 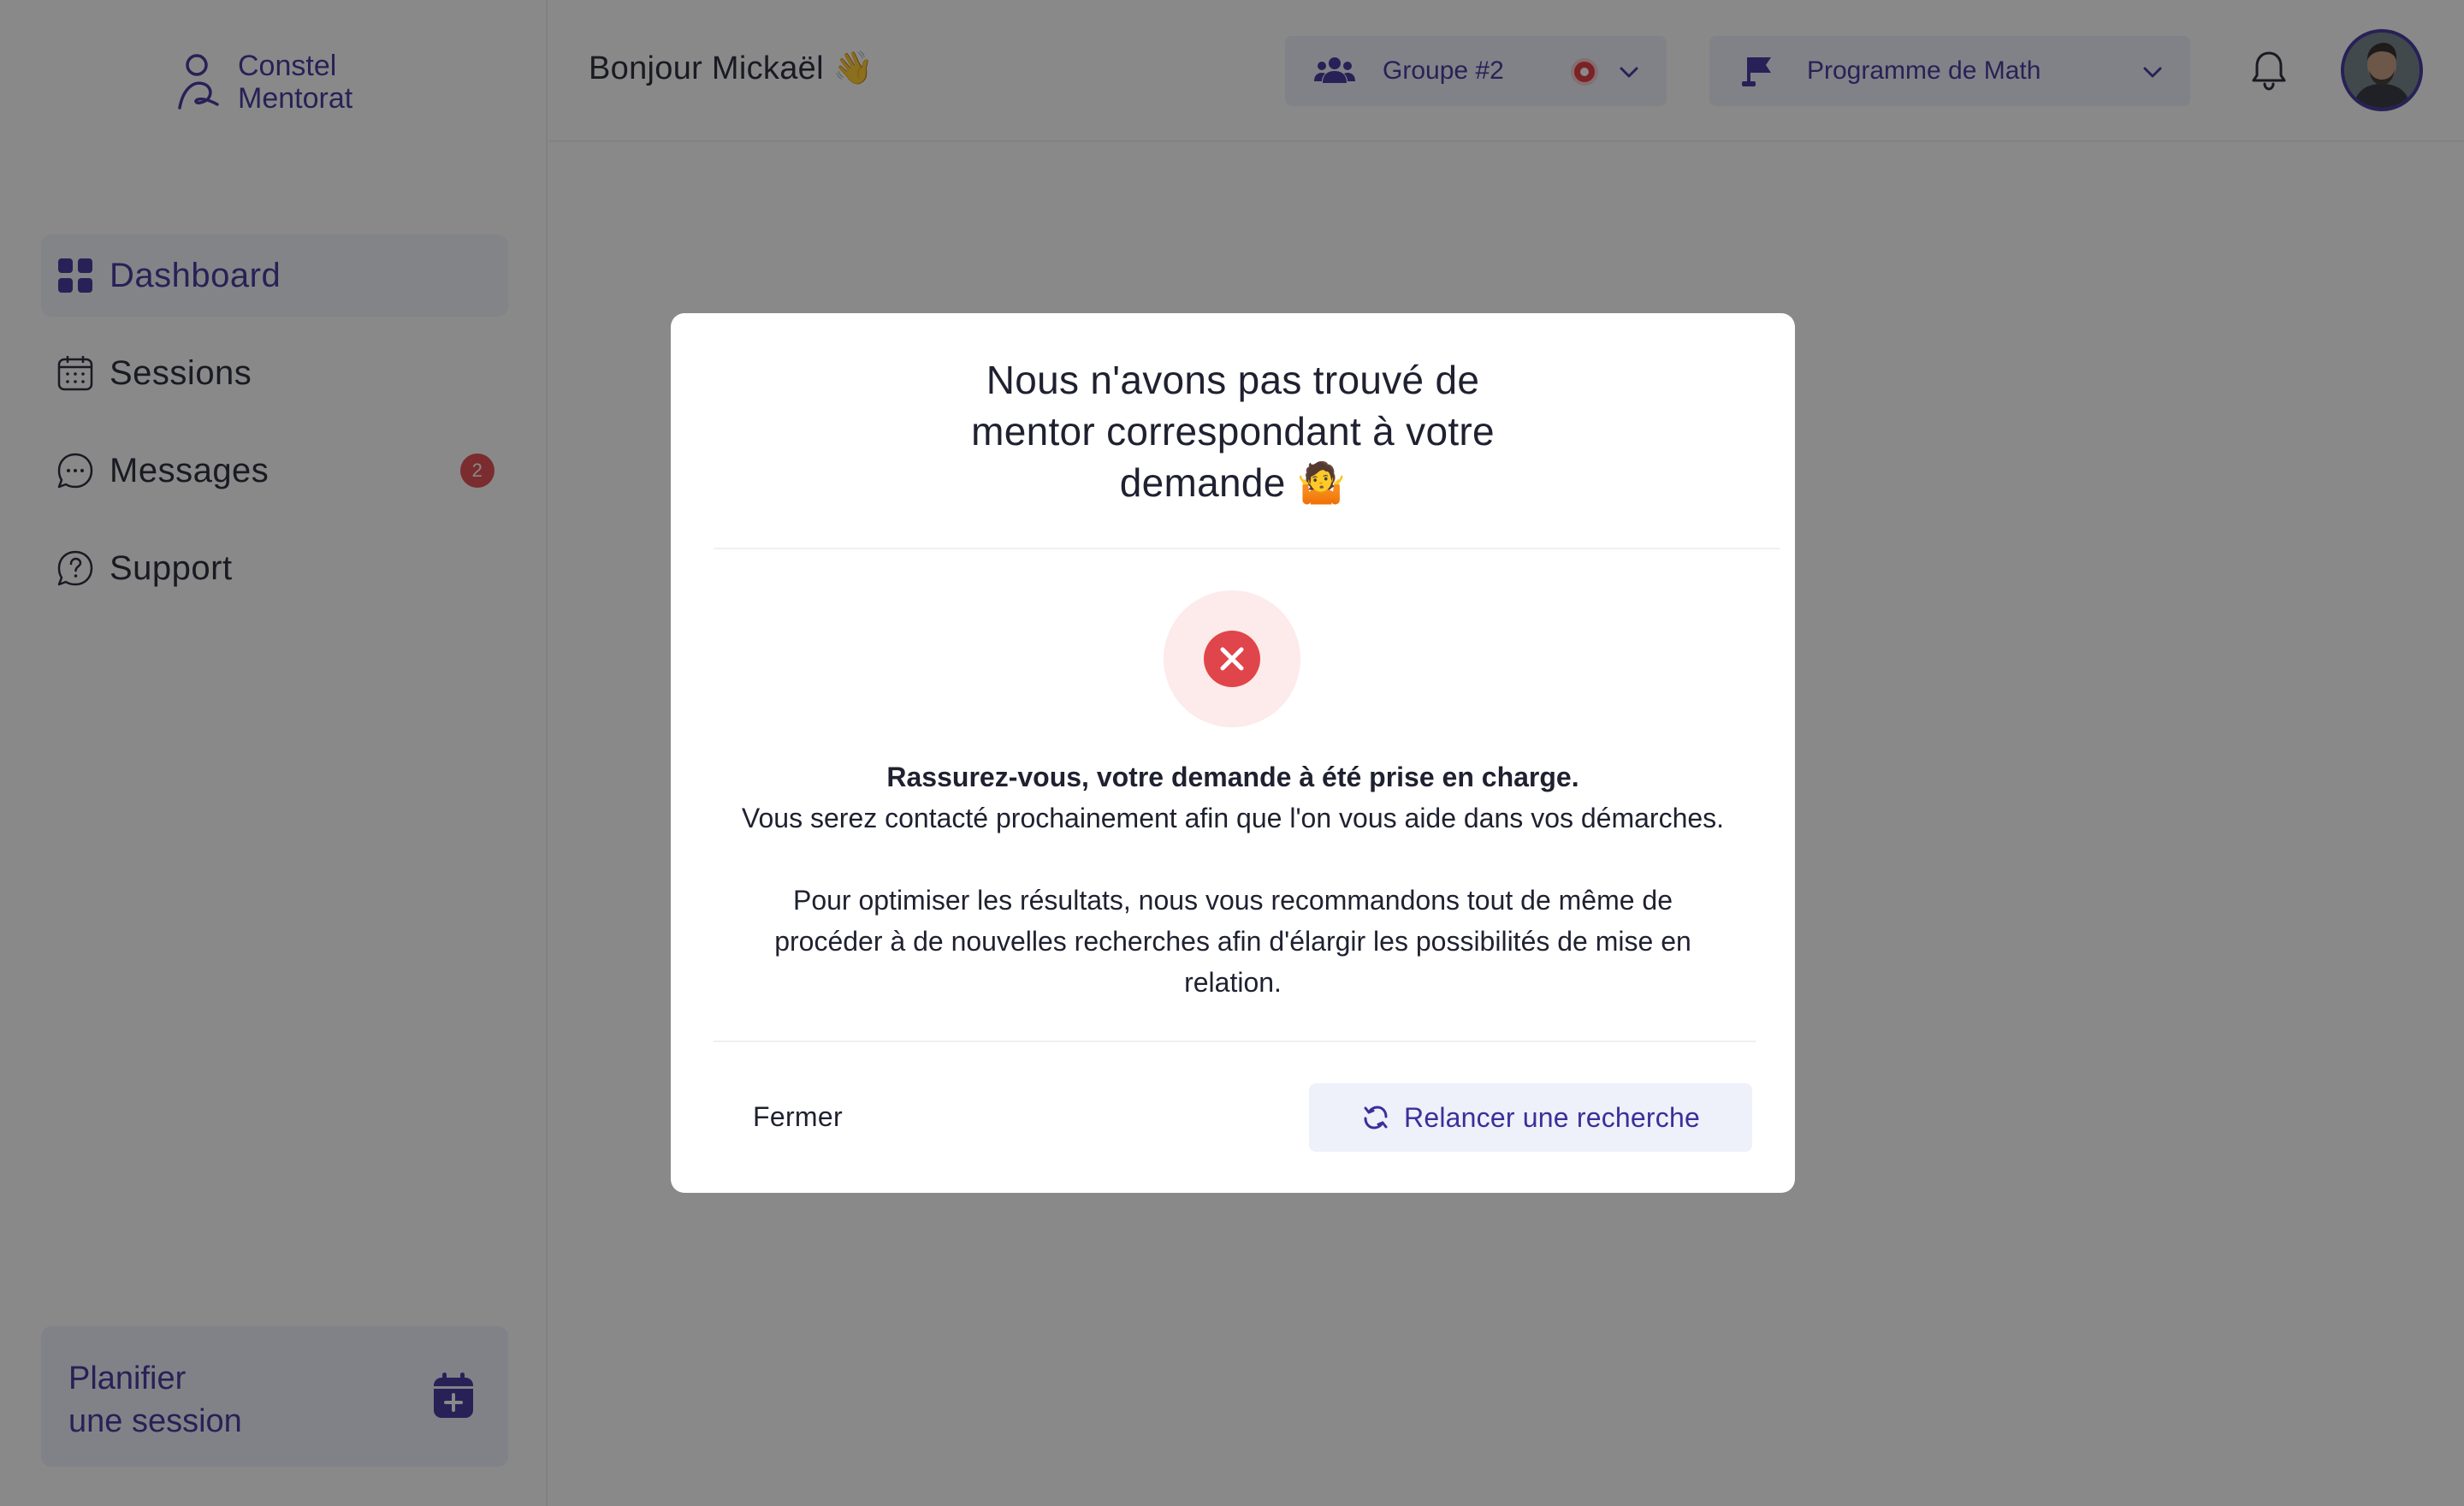 I want to click on modal-title-line-2: mentor correspondant à votre, so click(x=1233, y=431).